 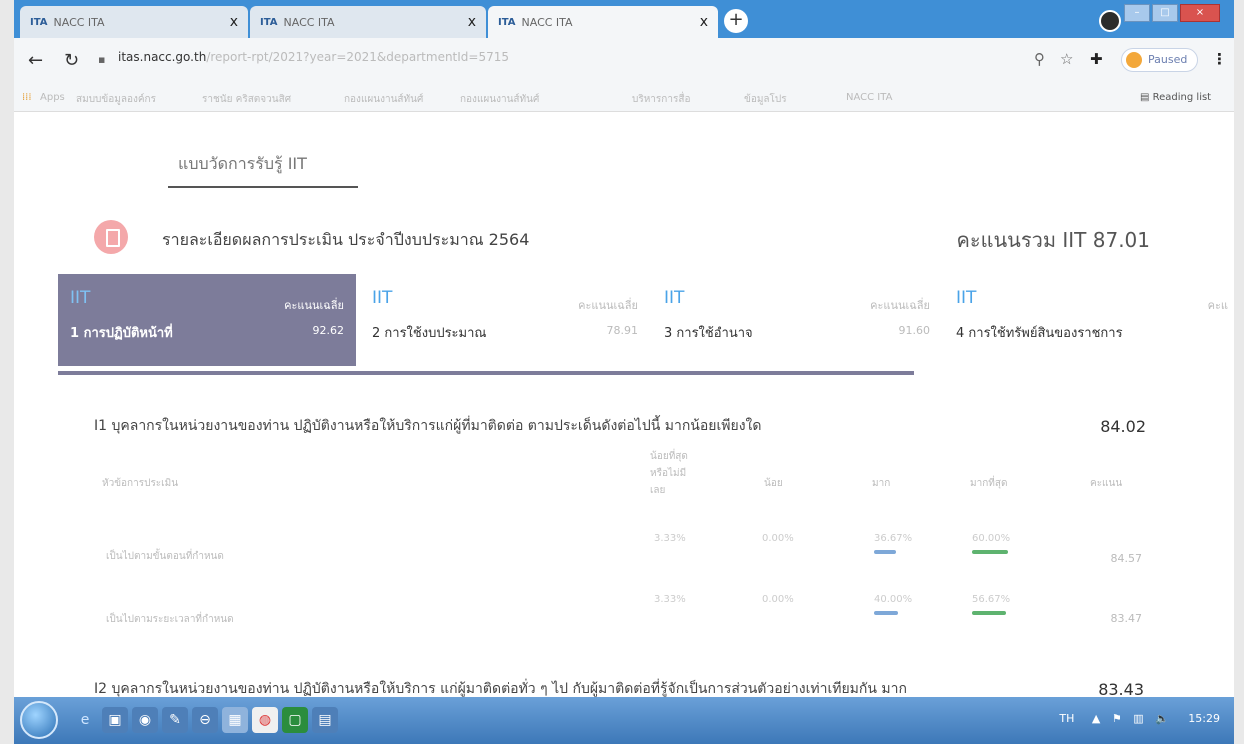 What do you see at coordinates (1175, 97) in the screenshot?
I see `reading-list-button: ▤ Reading list` at bounding box center [1175, 97].